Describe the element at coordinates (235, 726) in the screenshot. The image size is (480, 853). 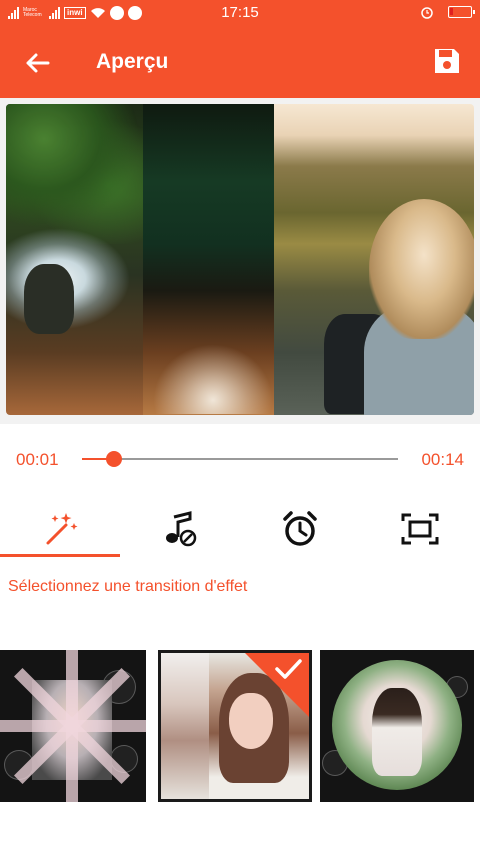
I see `effect-split` at that location.